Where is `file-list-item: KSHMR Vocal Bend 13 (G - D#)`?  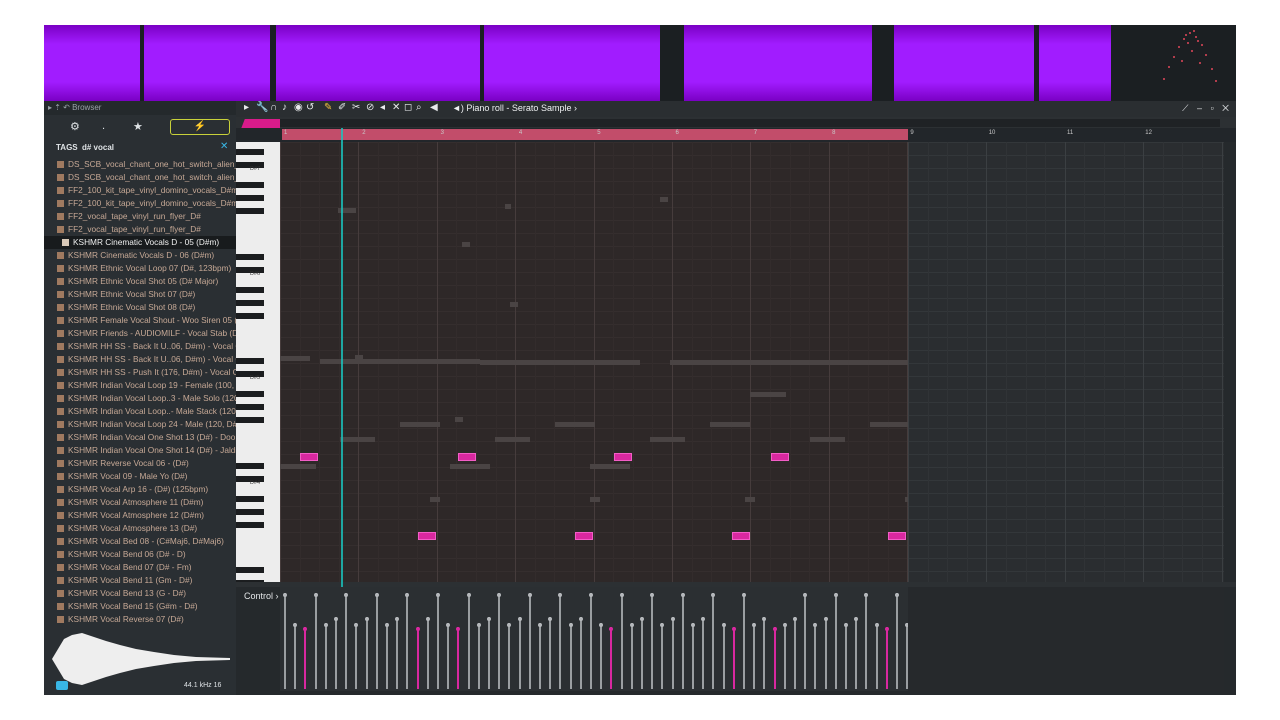
file-list-item: KSHMR Vocal Bend 13 (G - D#) is located at coordinates (140, 593).